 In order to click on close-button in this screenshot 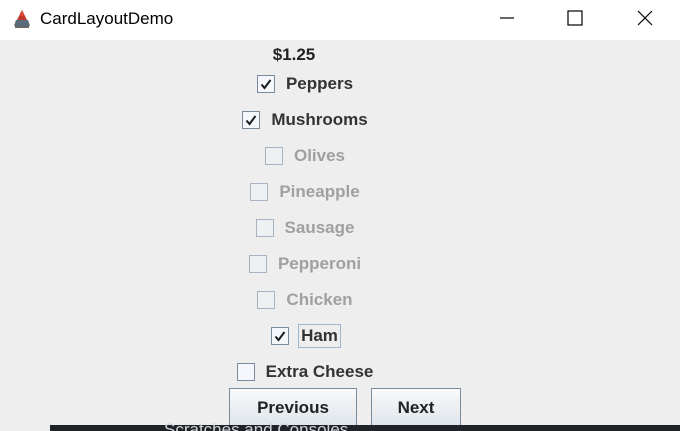, I will do `click(645, 18)`.